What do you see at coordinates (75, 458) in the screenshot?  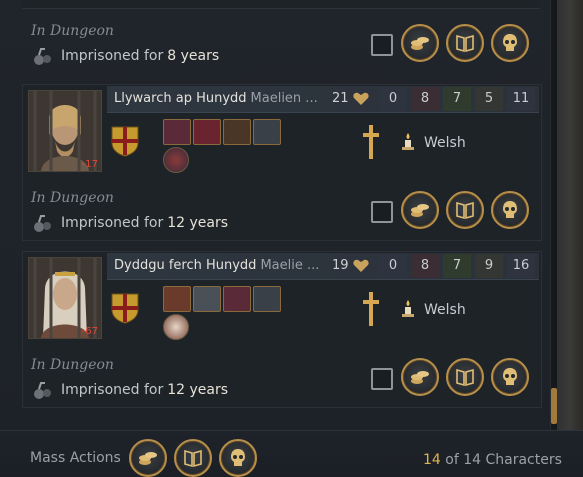 I see `mass-actions-label: Mass Actions` at bounding box center [75, 458].